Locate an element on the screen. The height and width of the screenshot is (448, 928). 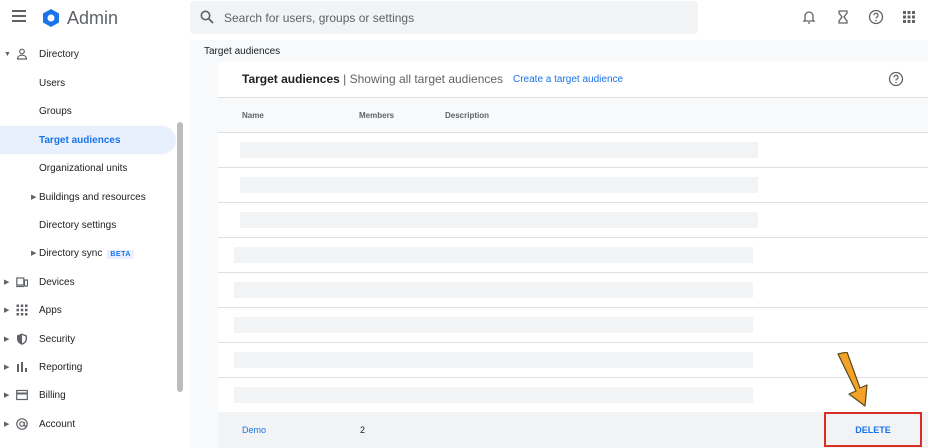
create-target-audience-link: Create a target audience is located at coordinates (568, 79).